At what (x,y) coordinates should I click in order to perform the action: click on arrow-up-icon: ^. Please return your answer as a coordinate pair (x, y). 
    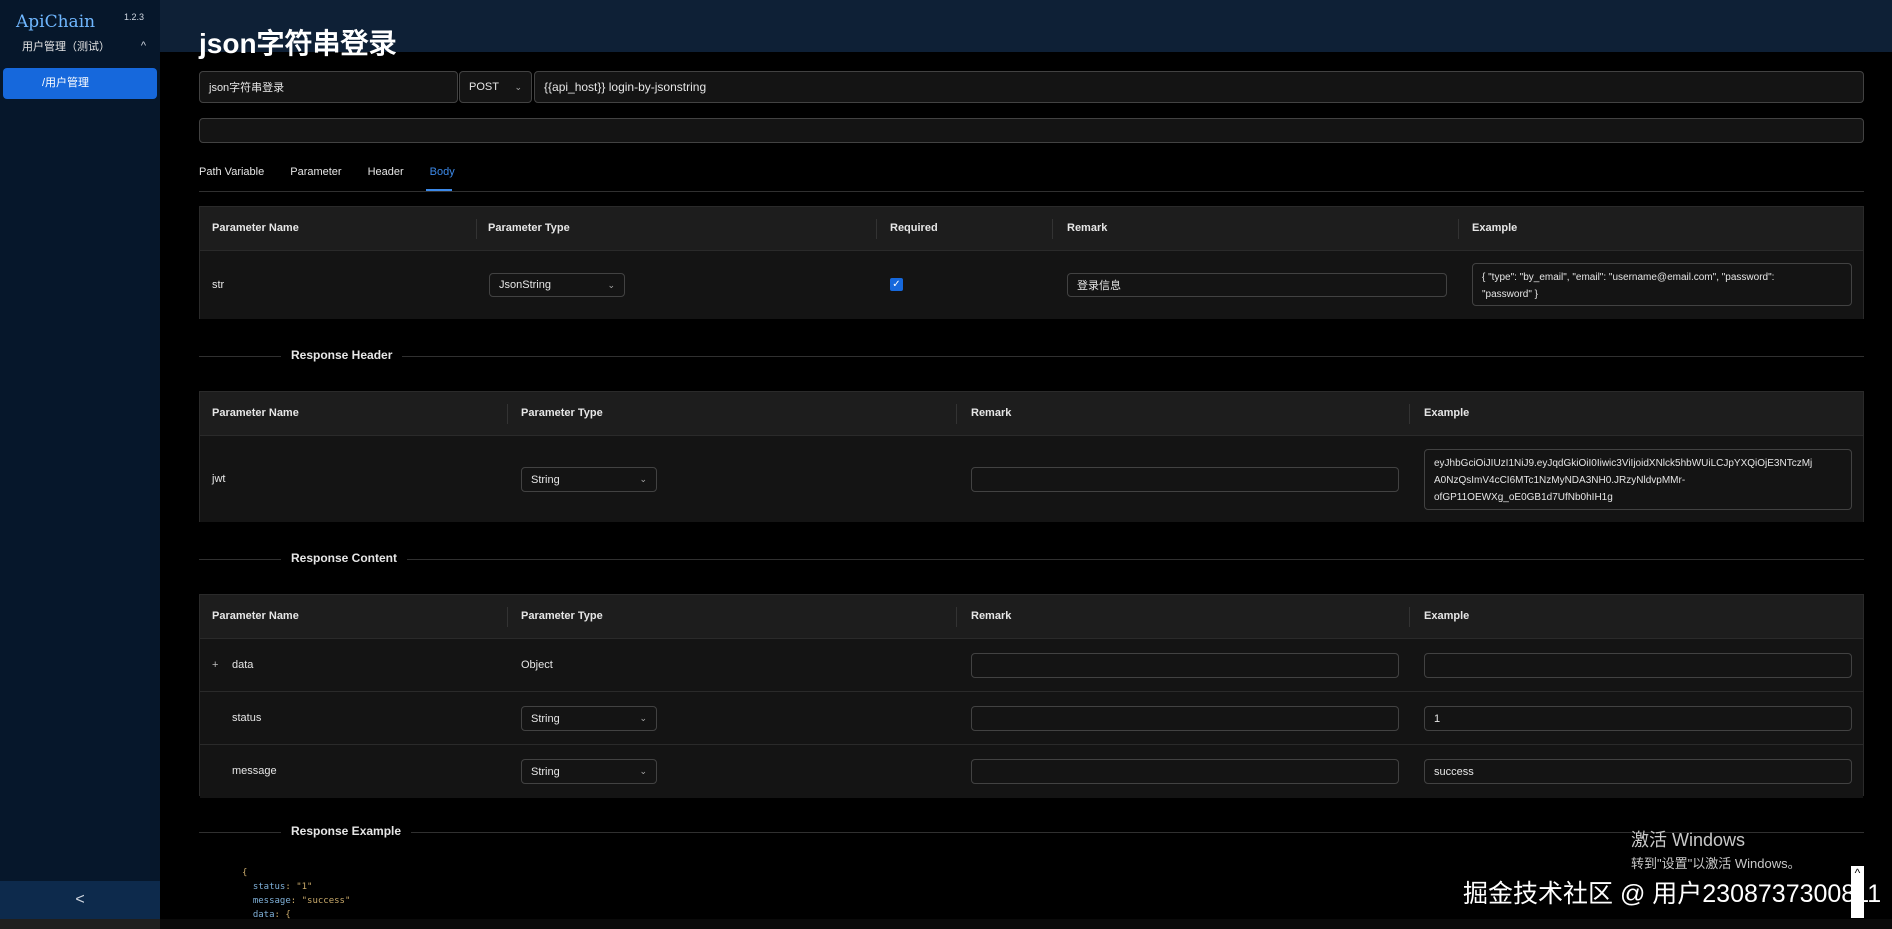
    Looking at the image, I should click on (1857, 873).